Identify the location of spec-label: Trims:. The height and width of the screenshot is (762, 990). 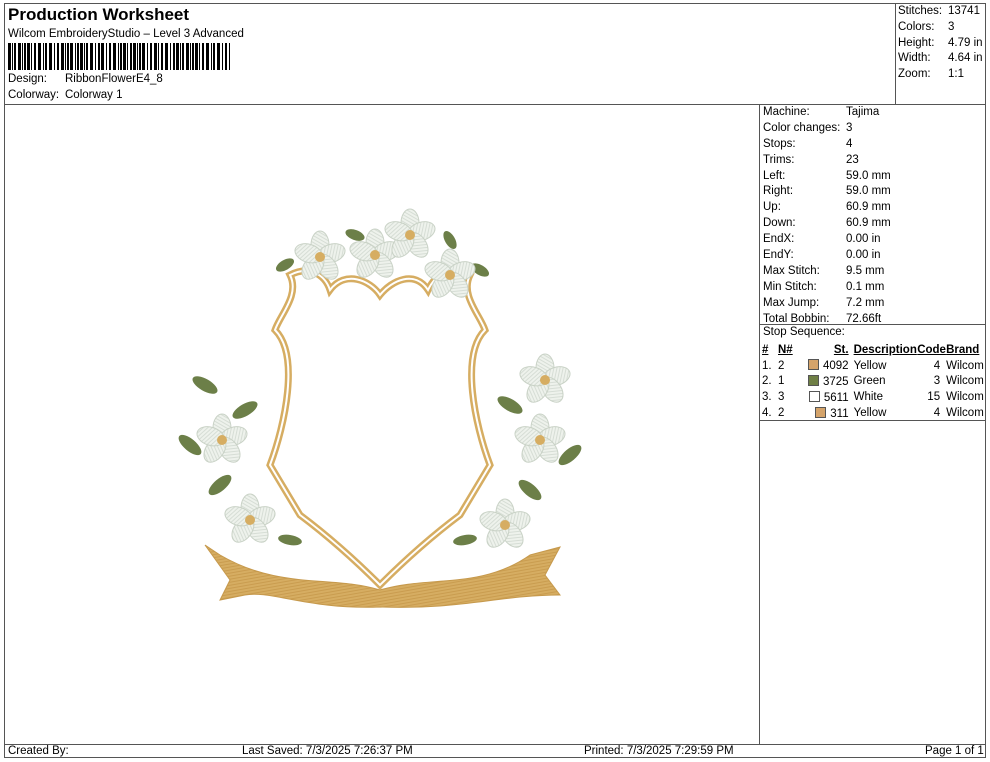
(779, 159).